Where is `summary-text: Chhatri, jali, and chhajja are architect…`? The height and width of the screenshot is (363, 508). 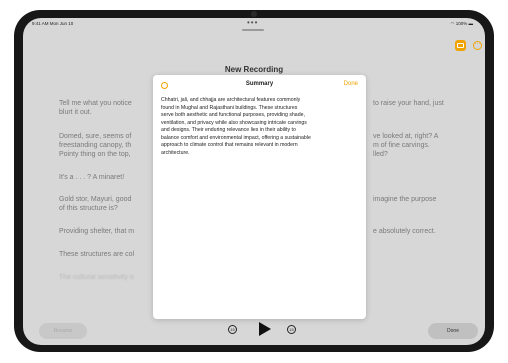
summary-text: Chhatri, jali, and chhajja are architect… is located at coordinates (261, 127).